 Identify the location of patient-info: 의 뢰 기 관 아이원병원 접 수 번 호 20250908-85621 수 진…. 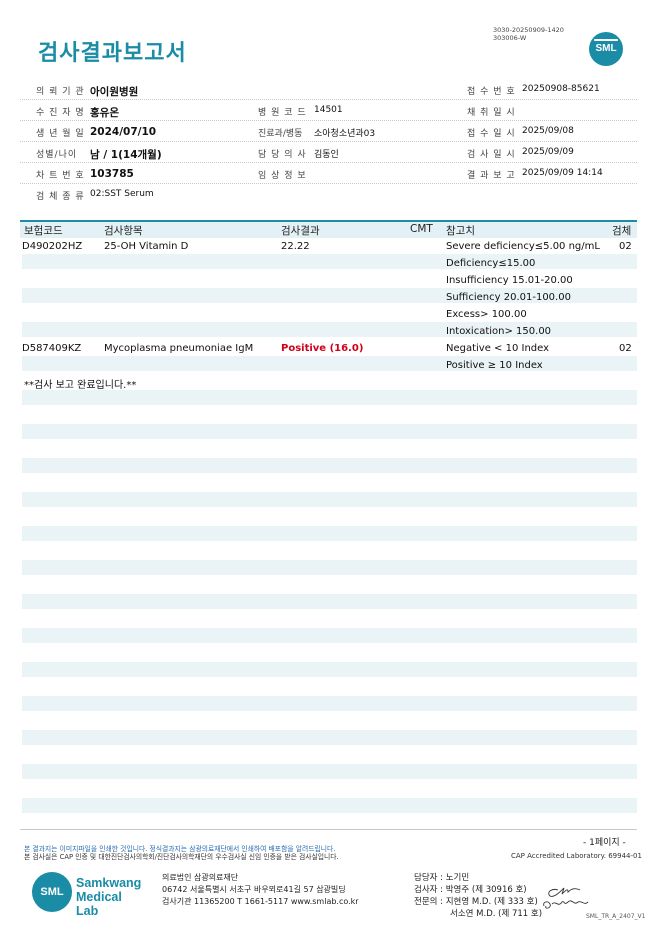
(328, 141).